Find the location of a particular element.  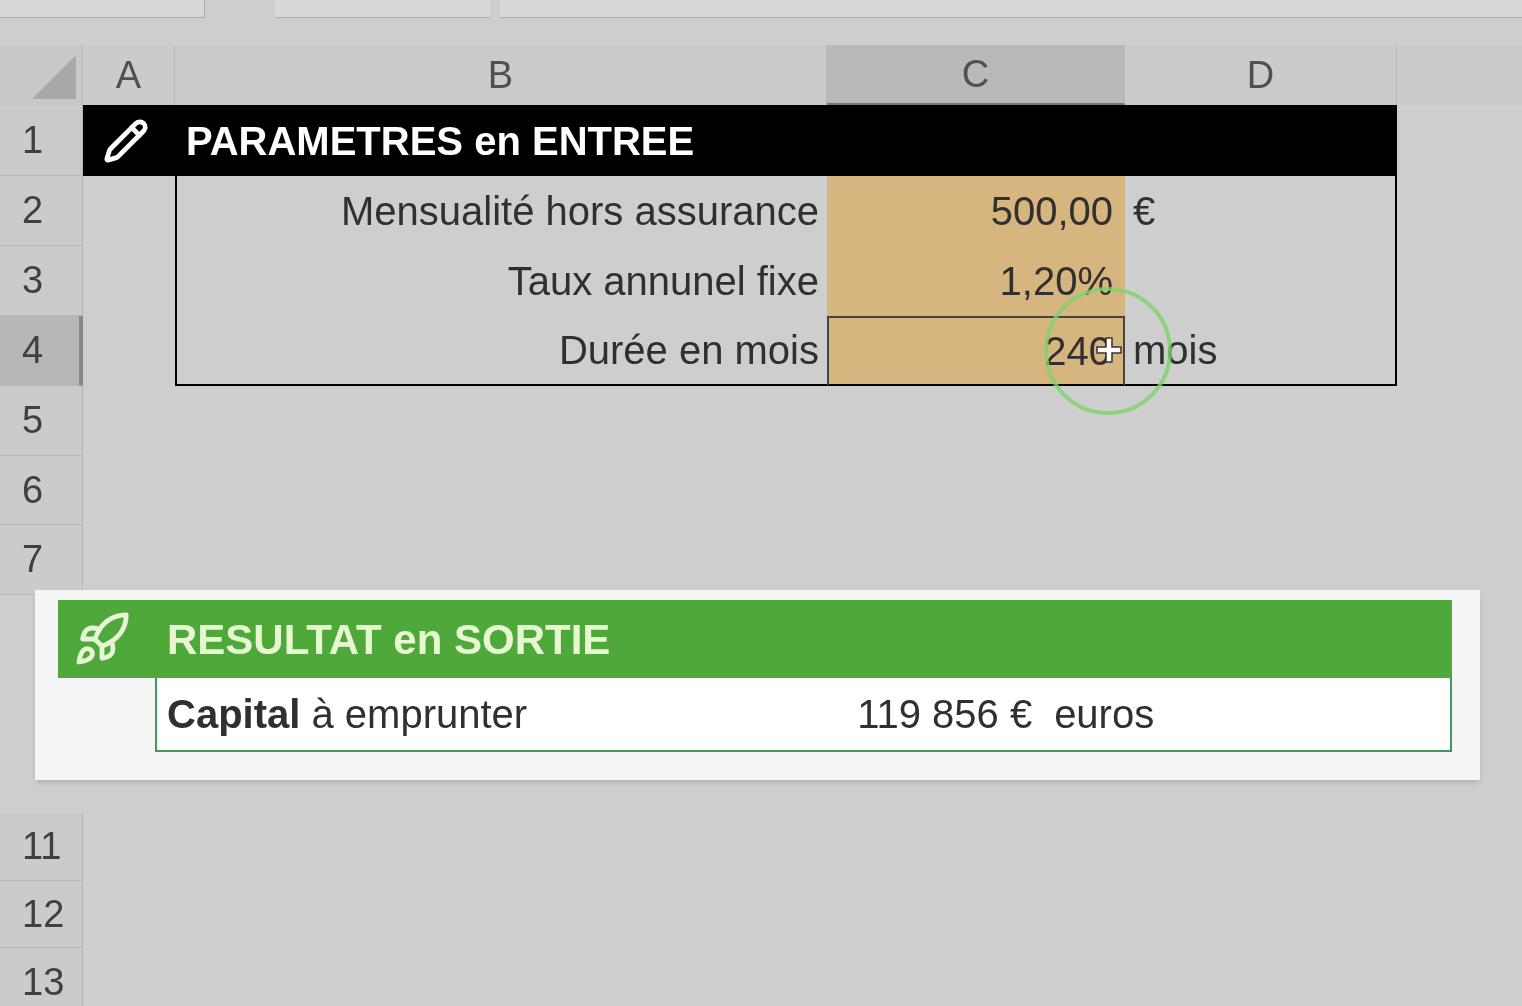

input-cell: 500,00 is located at coordinates (976, 211).